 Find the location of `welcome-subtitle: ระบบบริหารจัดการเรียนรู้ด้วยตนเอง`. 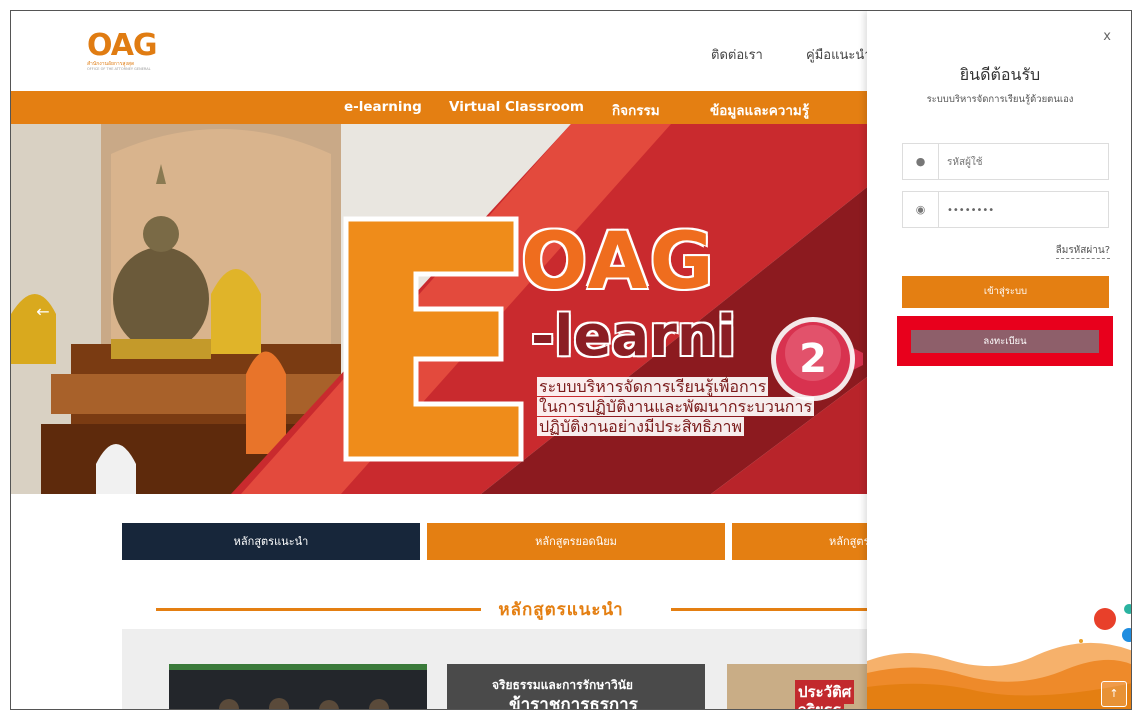

welcome-subtitle: ระบบบริหารจัดการเรียนรู้ด้วยตนเอง is located at coordinates (1000, 99).